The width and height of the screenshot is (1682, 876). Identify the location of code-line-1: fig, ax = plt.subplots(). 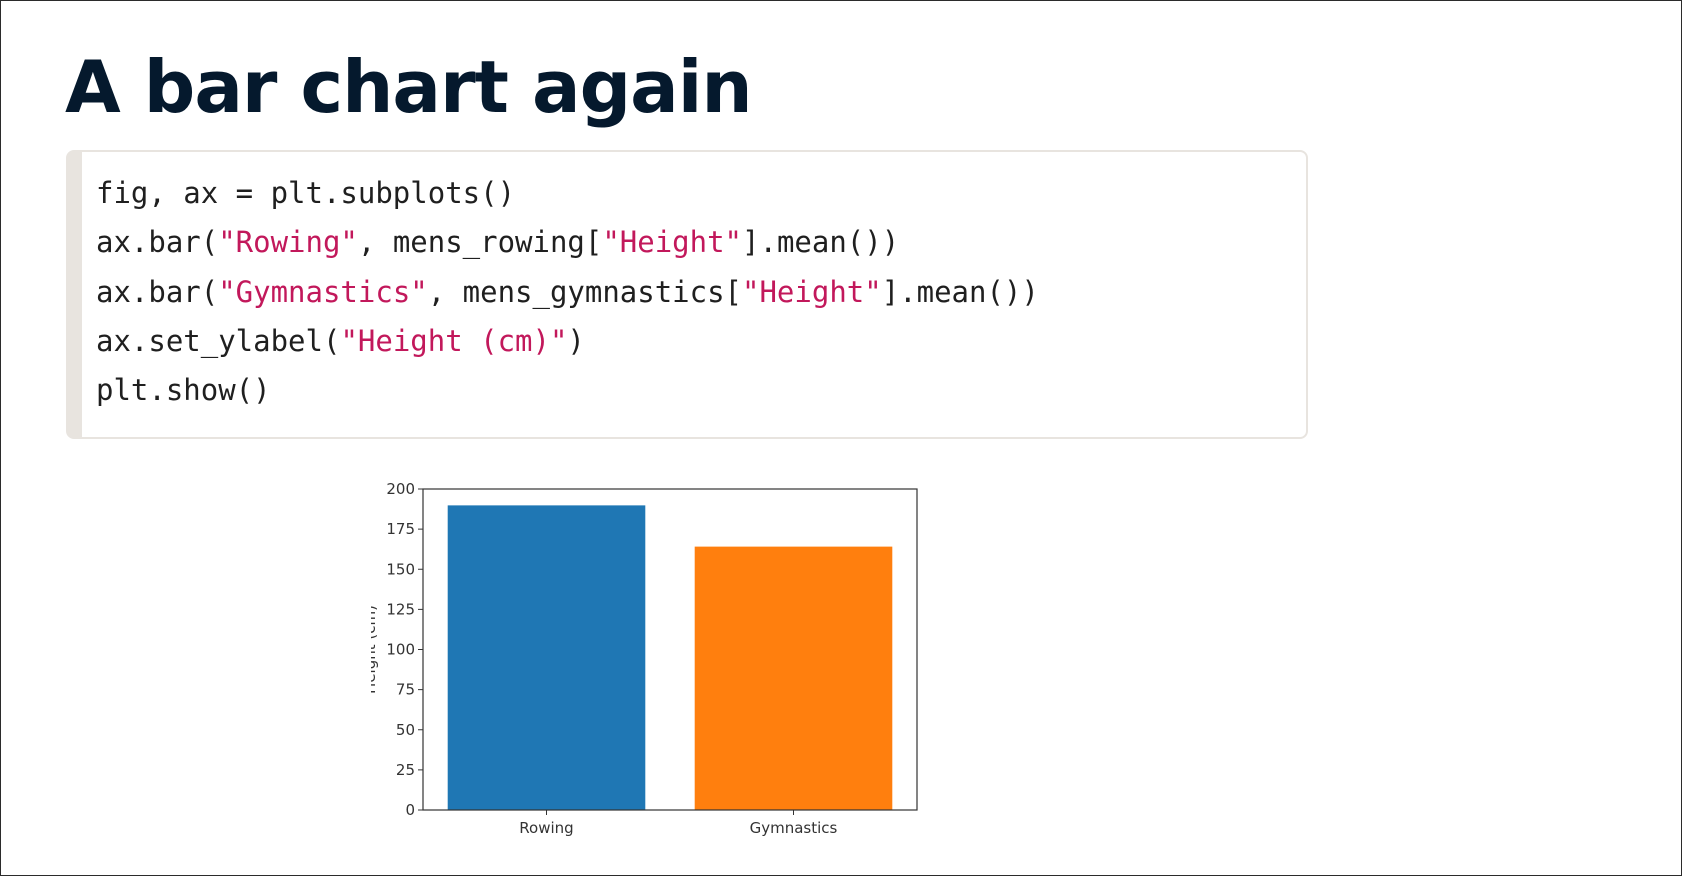
(305, 193).